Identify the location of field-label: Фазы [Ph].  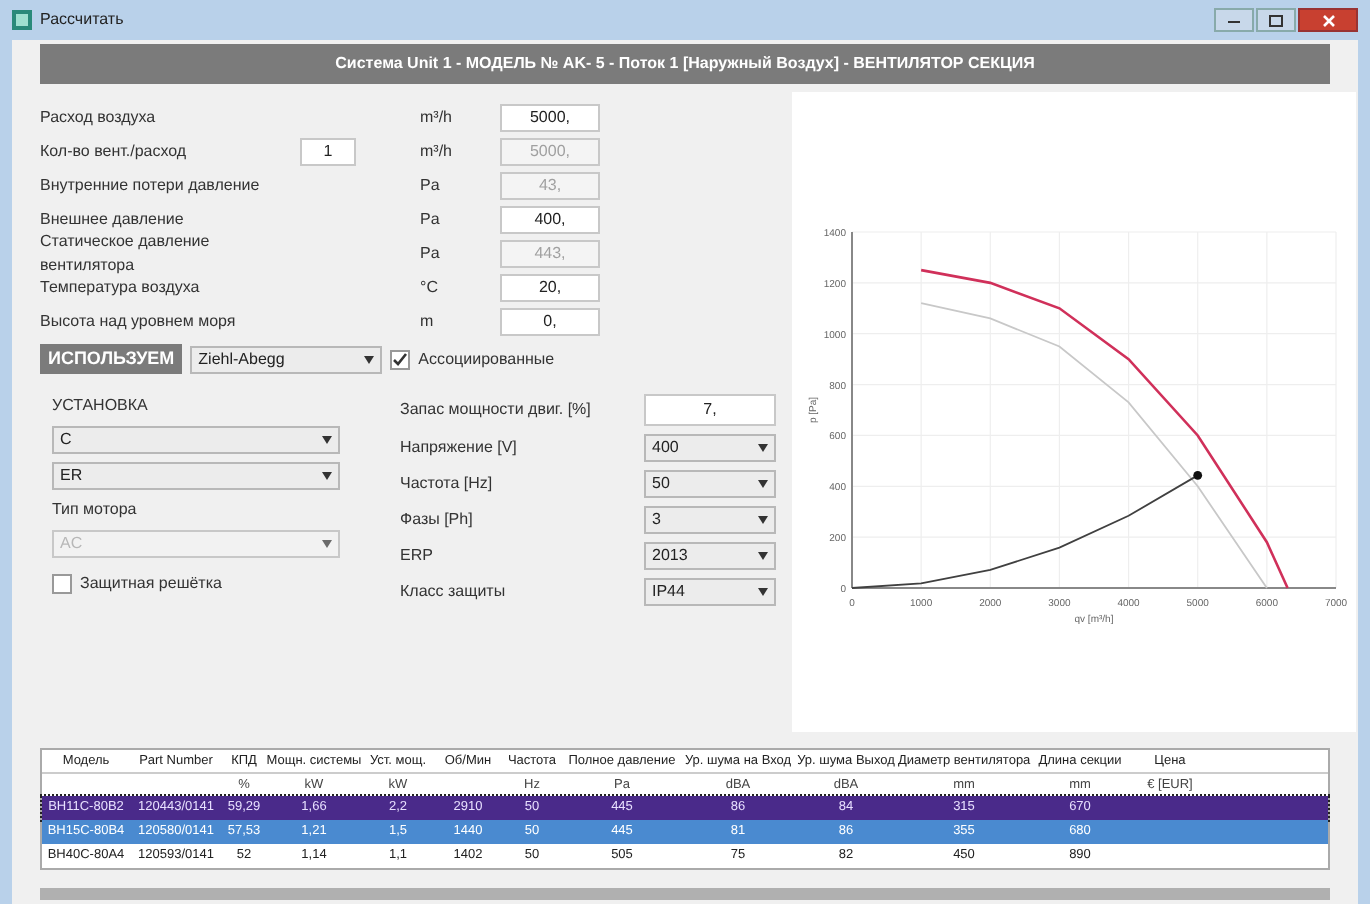
(437, 520).